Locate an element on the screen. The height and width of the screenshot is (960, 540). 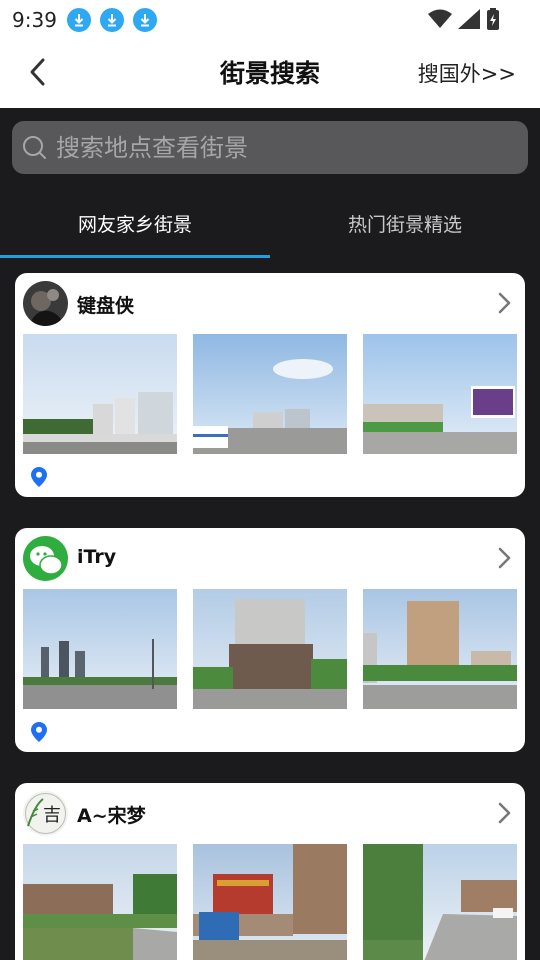
wifi-icon is located at coordinates (440, 18).